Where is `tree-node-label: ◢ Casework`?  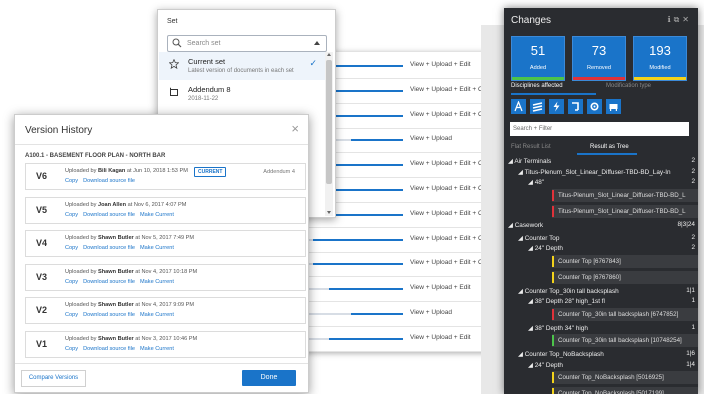
tree-node-label: ◢ Casework is located at coordinates (526, 225).